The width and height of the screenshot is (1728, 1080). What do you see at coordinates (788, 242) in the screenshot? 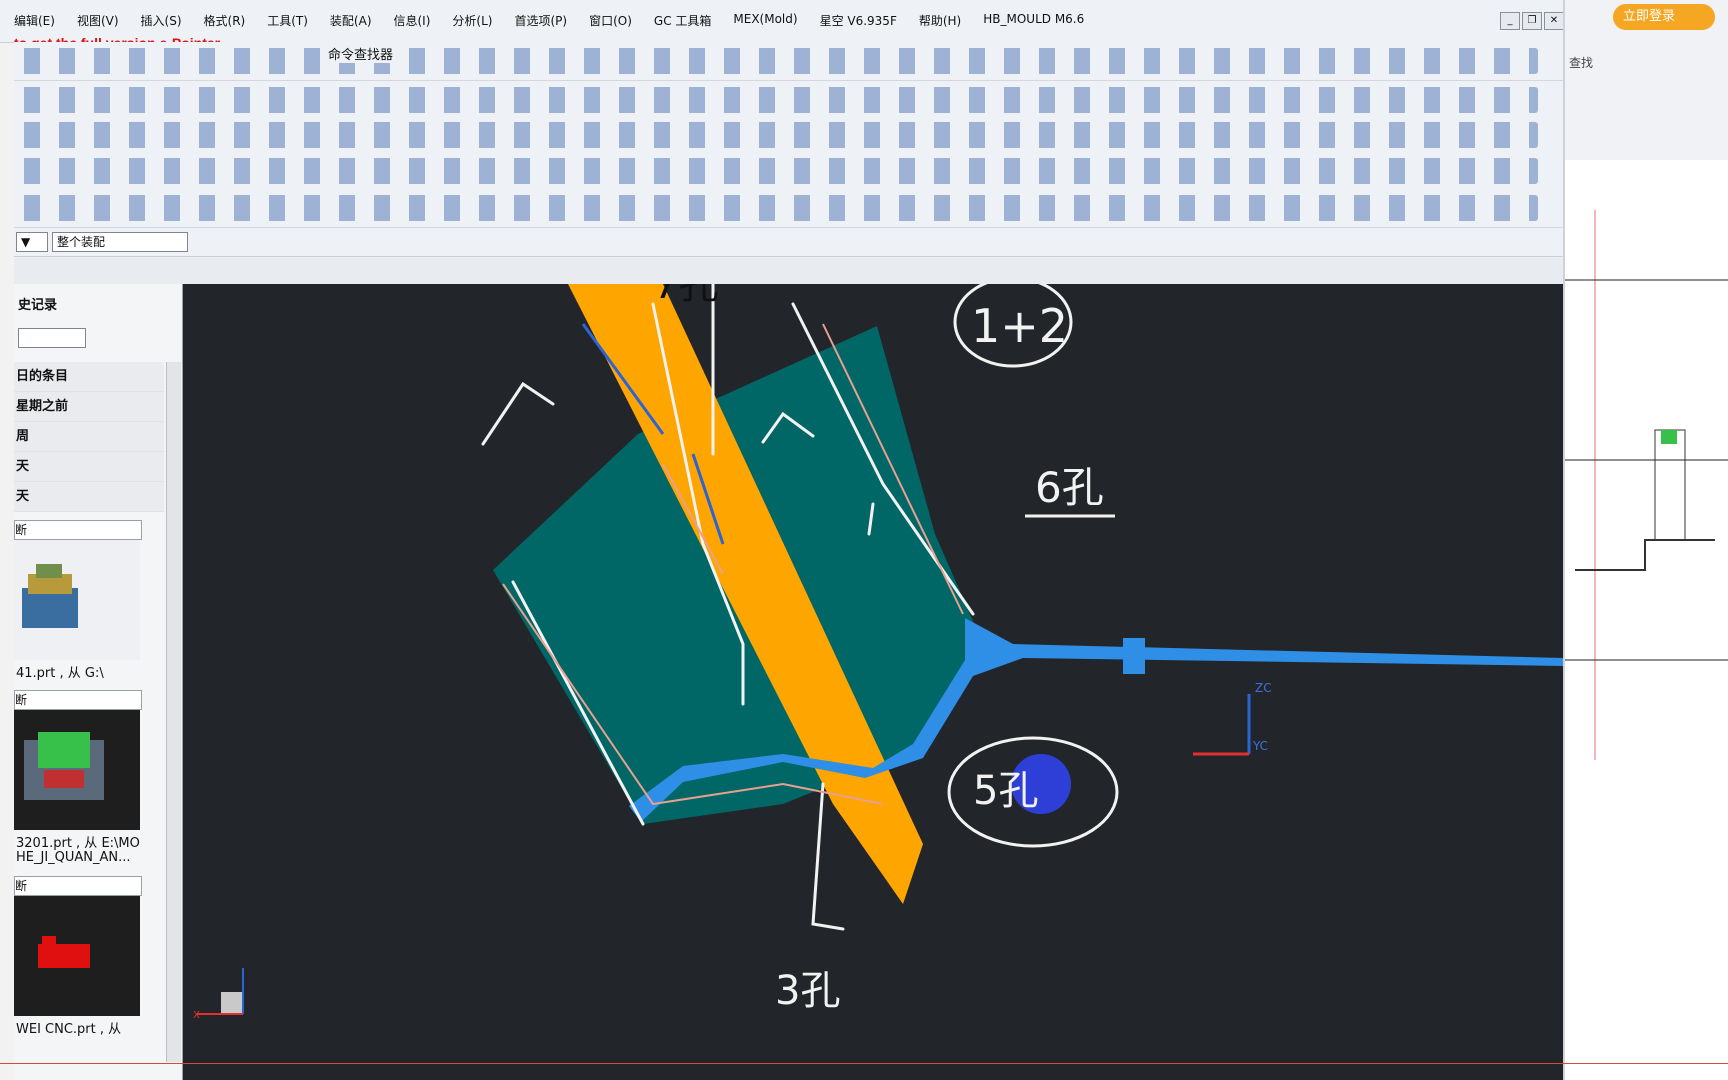
I see `selection-bar: ▼ 整个装配` at bounding box center [788, 242].